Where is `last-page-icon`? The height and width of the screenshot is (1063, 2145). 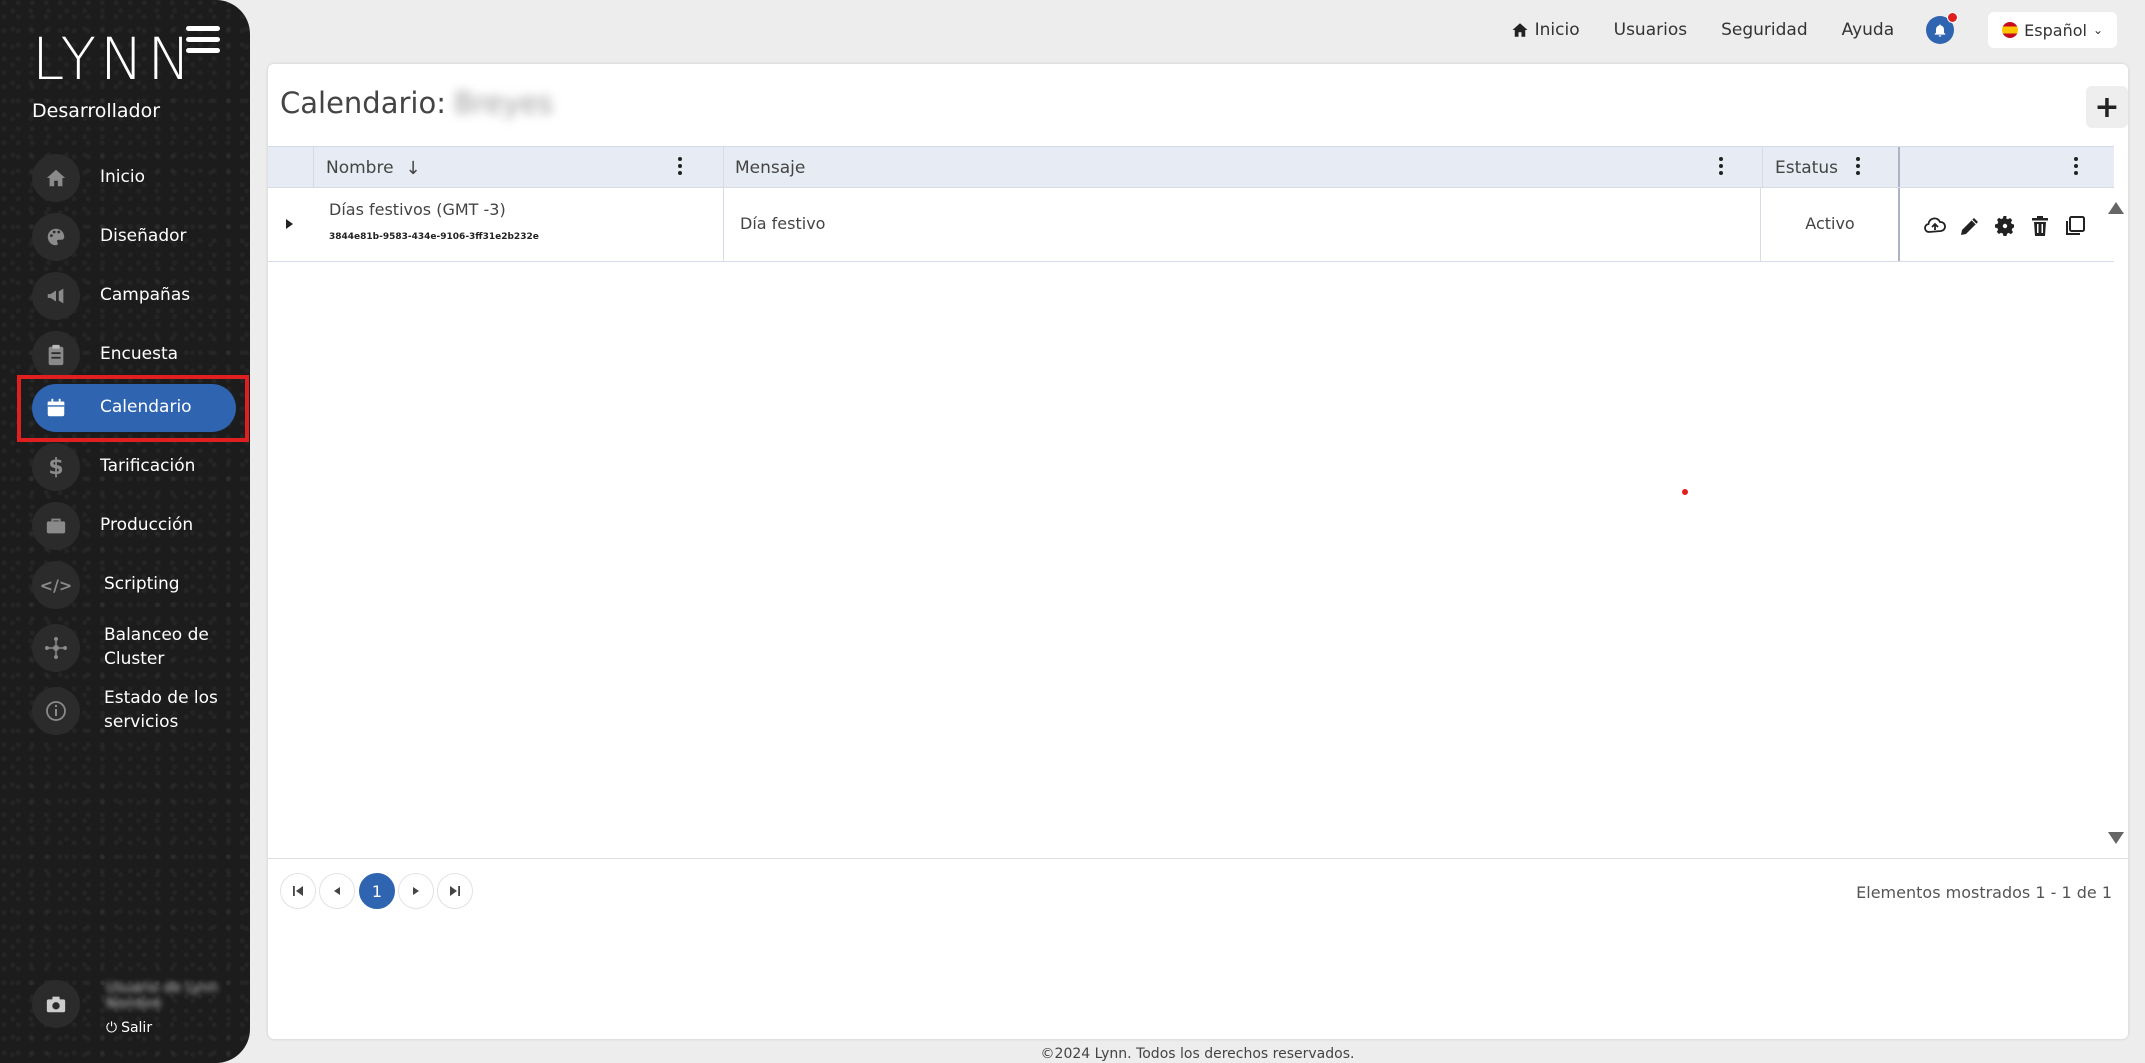 last-page-icon is located at coordinates (455, 891).